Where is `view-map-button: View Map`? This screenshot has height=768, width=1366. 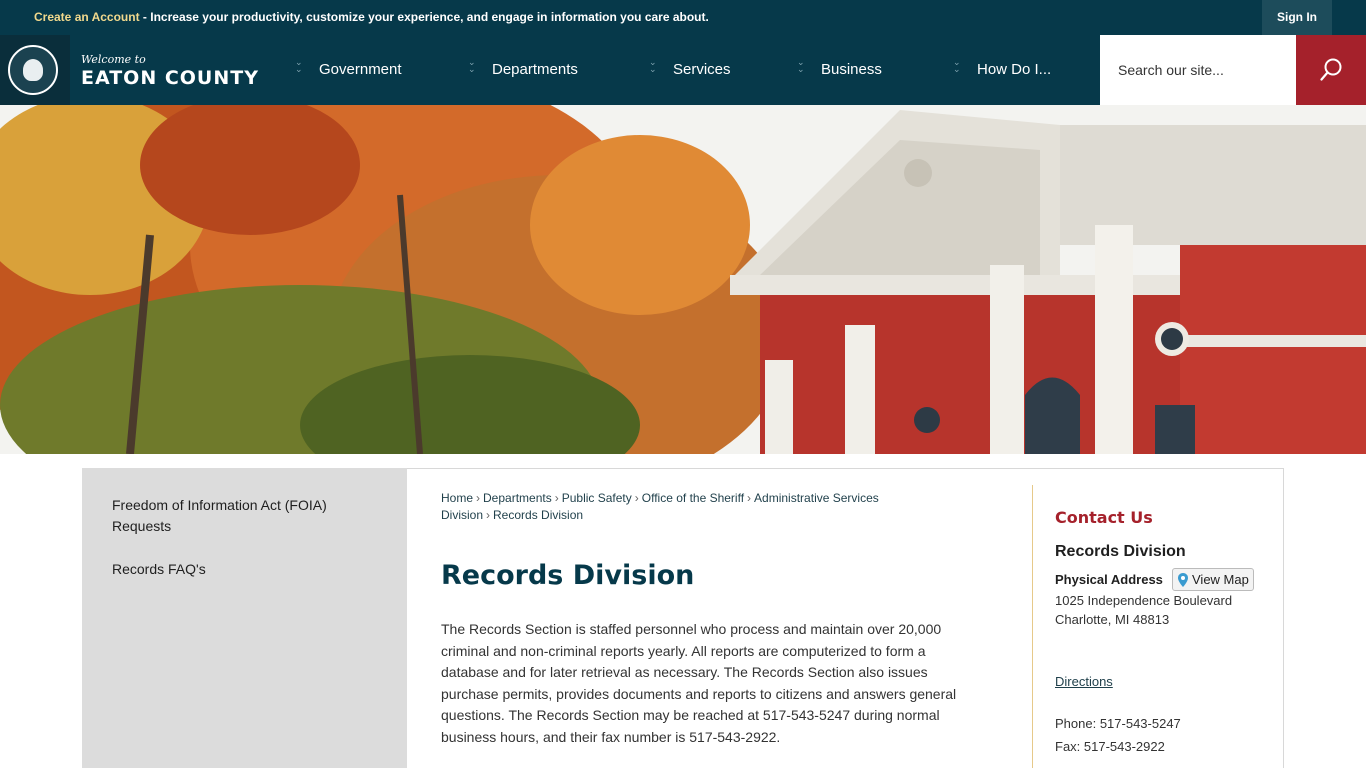
view-map-button: View Map is located at coordinates (1213, 579).